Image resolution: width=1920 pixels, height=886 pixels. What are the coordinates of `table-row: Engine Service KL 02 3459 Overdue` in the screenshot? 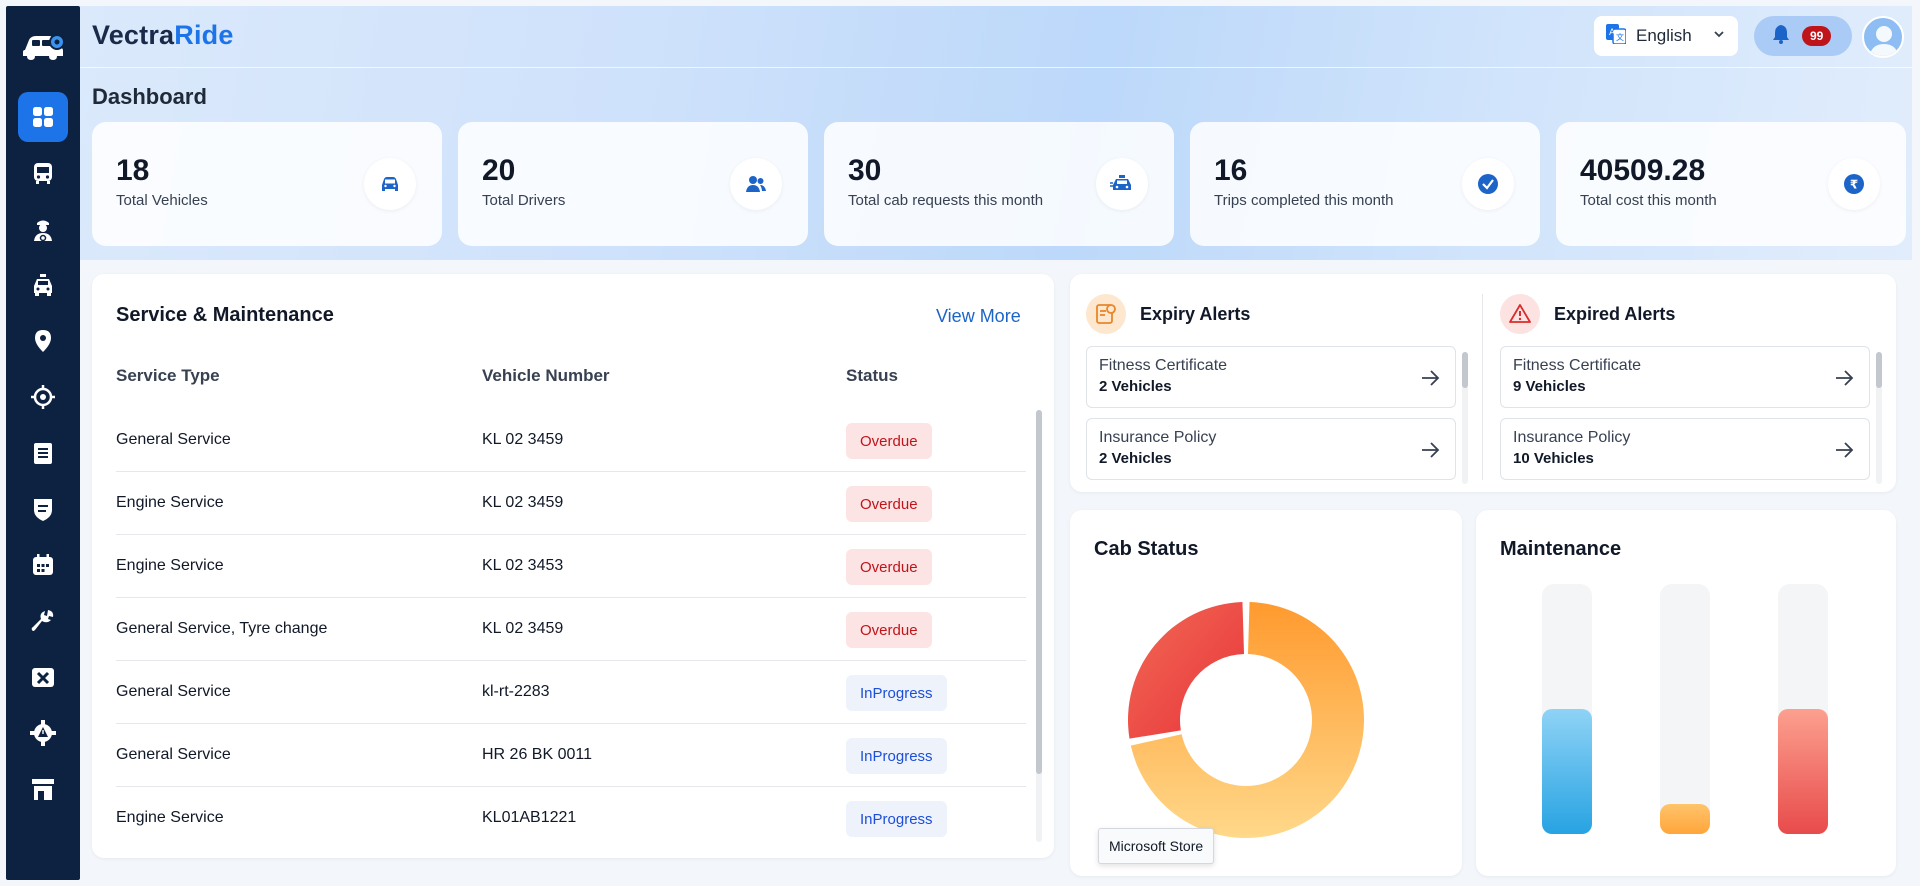 It's located at (571, 504).